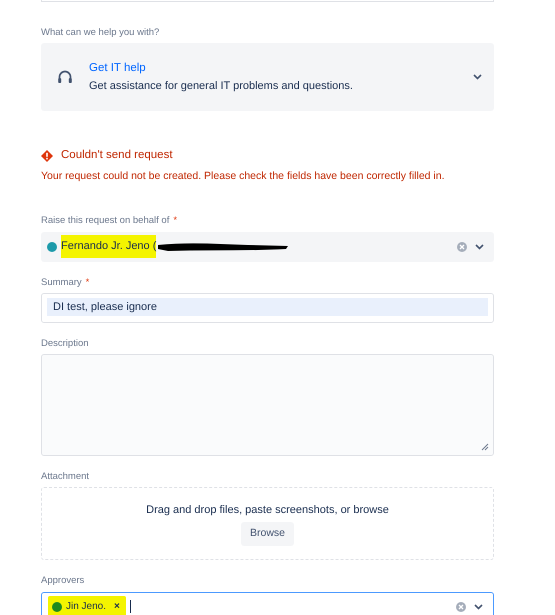 Image resolution: width=555 pixels, height=615 pixels. I want to click on field-label: Summary, so click(61, 283).